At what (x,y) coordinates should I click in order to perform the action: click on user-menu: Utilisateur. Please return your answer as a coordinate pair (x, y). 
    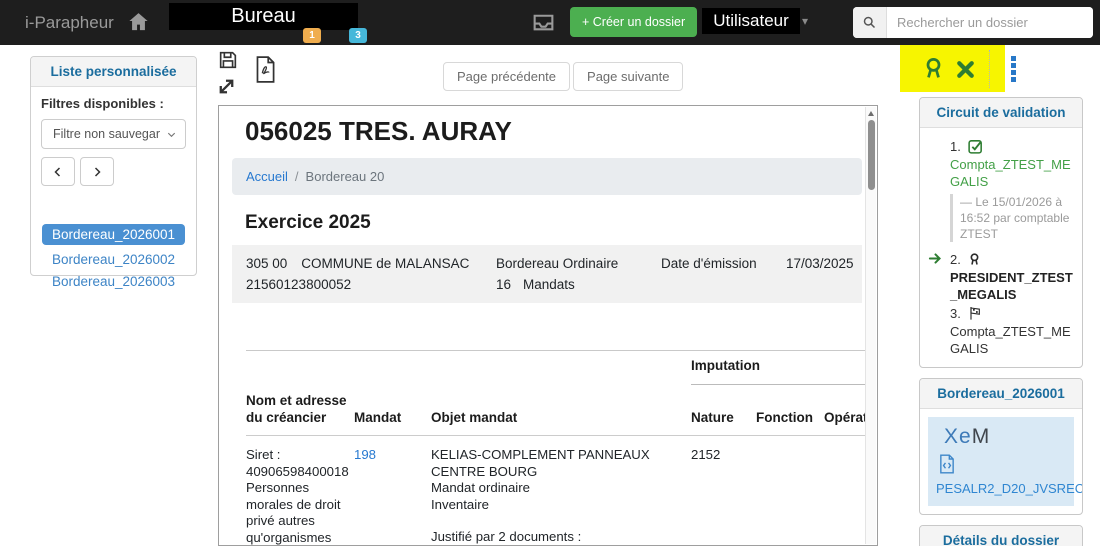
    Looking at the image, I should click on (751, 21).